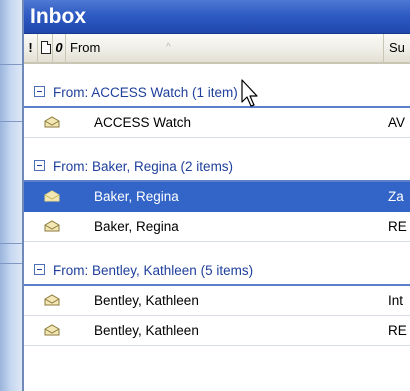 Image resolution: width=410 pixels, height=391 pixels. What do you see at coordinates (217, 301) in the screenshot?
I see `message-row: Bentley, Kathleen Int` at bounding box center [217, 301].